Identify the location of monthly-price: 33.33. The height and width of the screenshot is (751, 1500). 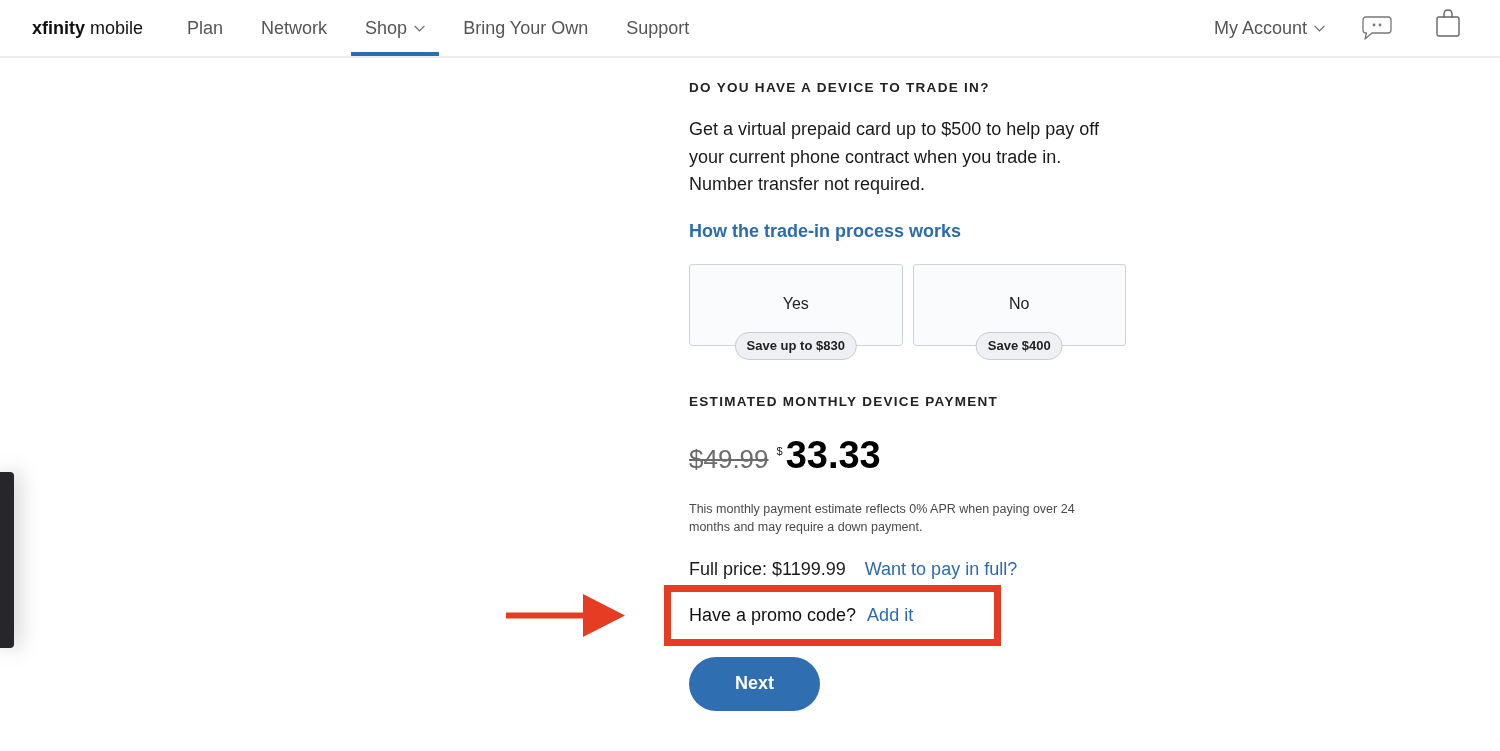
(833, 454).